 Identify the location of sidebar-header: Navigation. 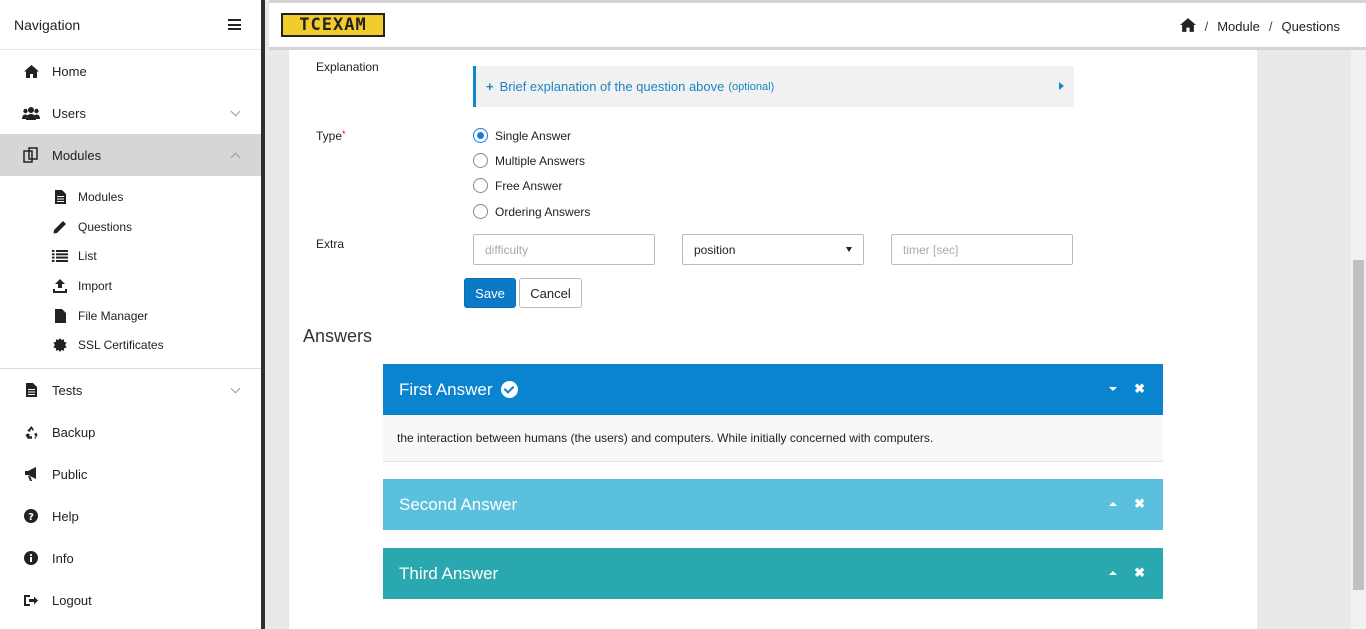
(130, 25).